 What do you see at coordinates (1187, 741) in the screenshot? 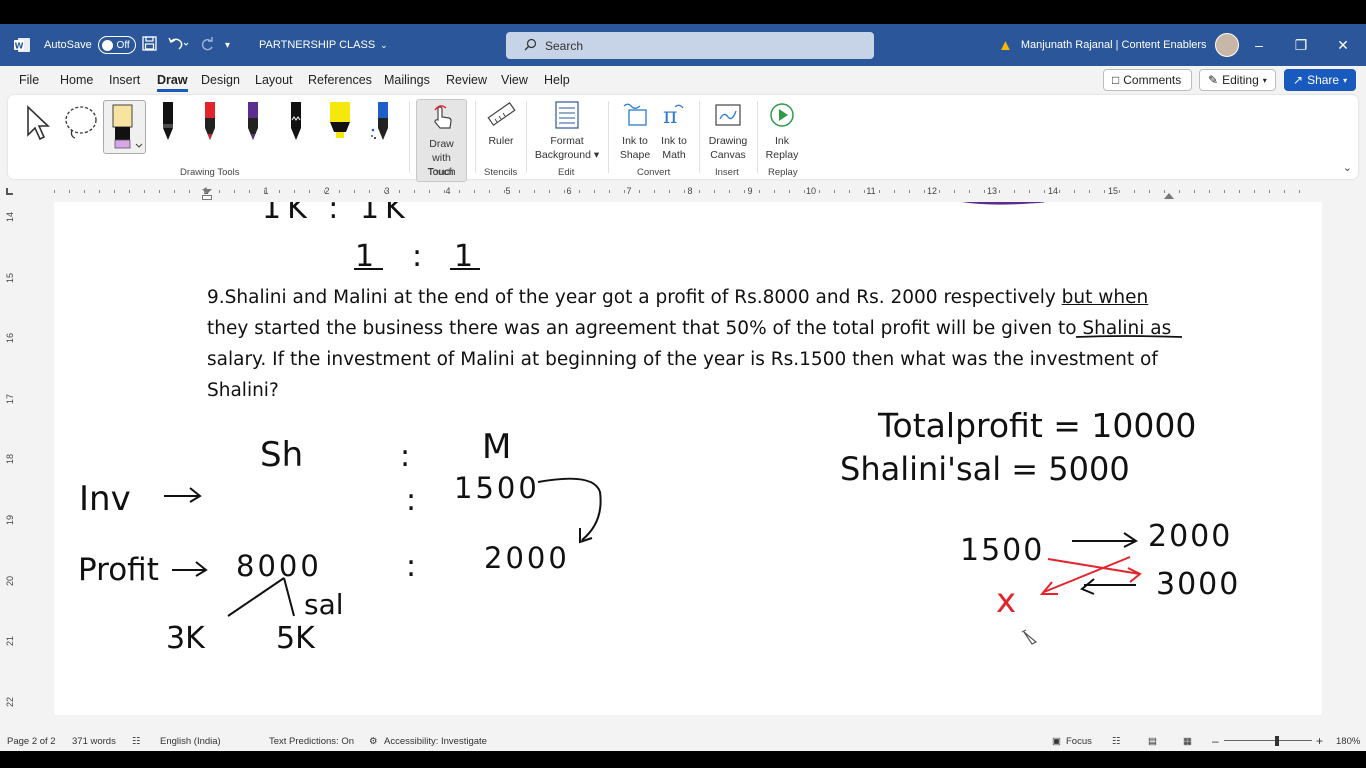
I see `web-layout-icon: ▦` at bounding box center [1187, 741].